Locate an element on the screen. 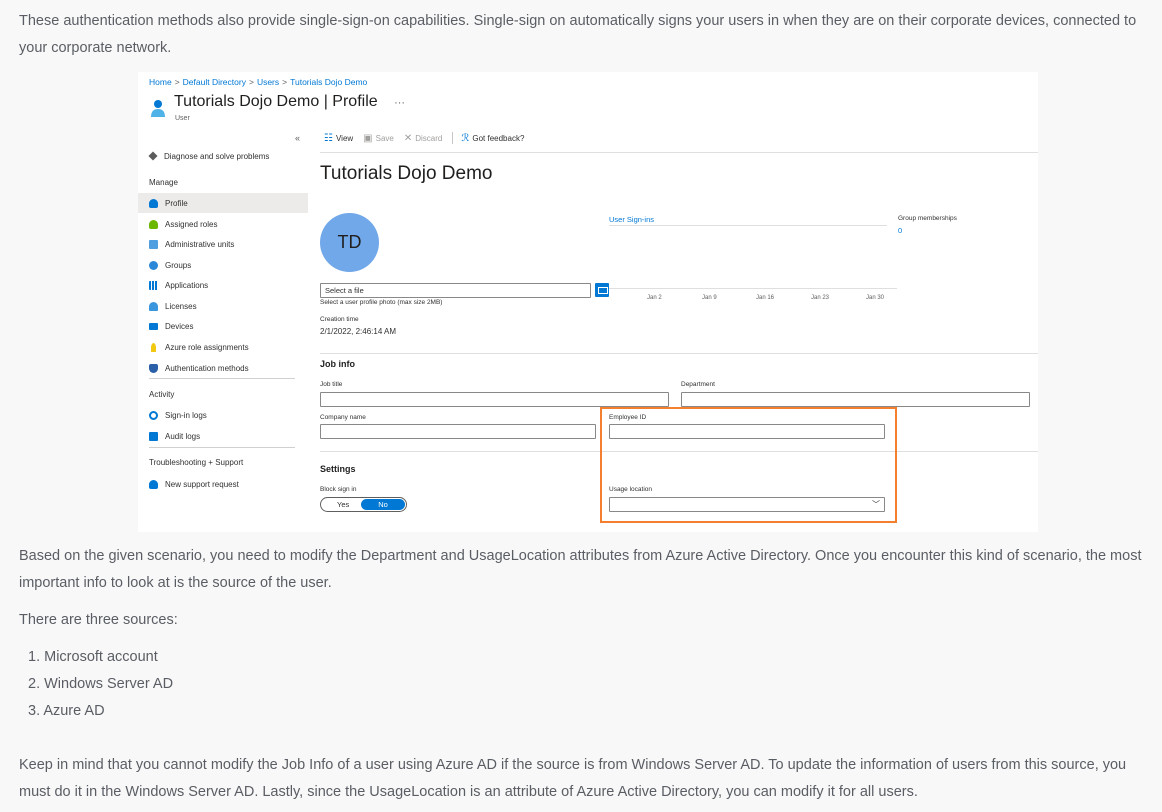  sign-ins-chart-top is located at coordinates (748, 225).